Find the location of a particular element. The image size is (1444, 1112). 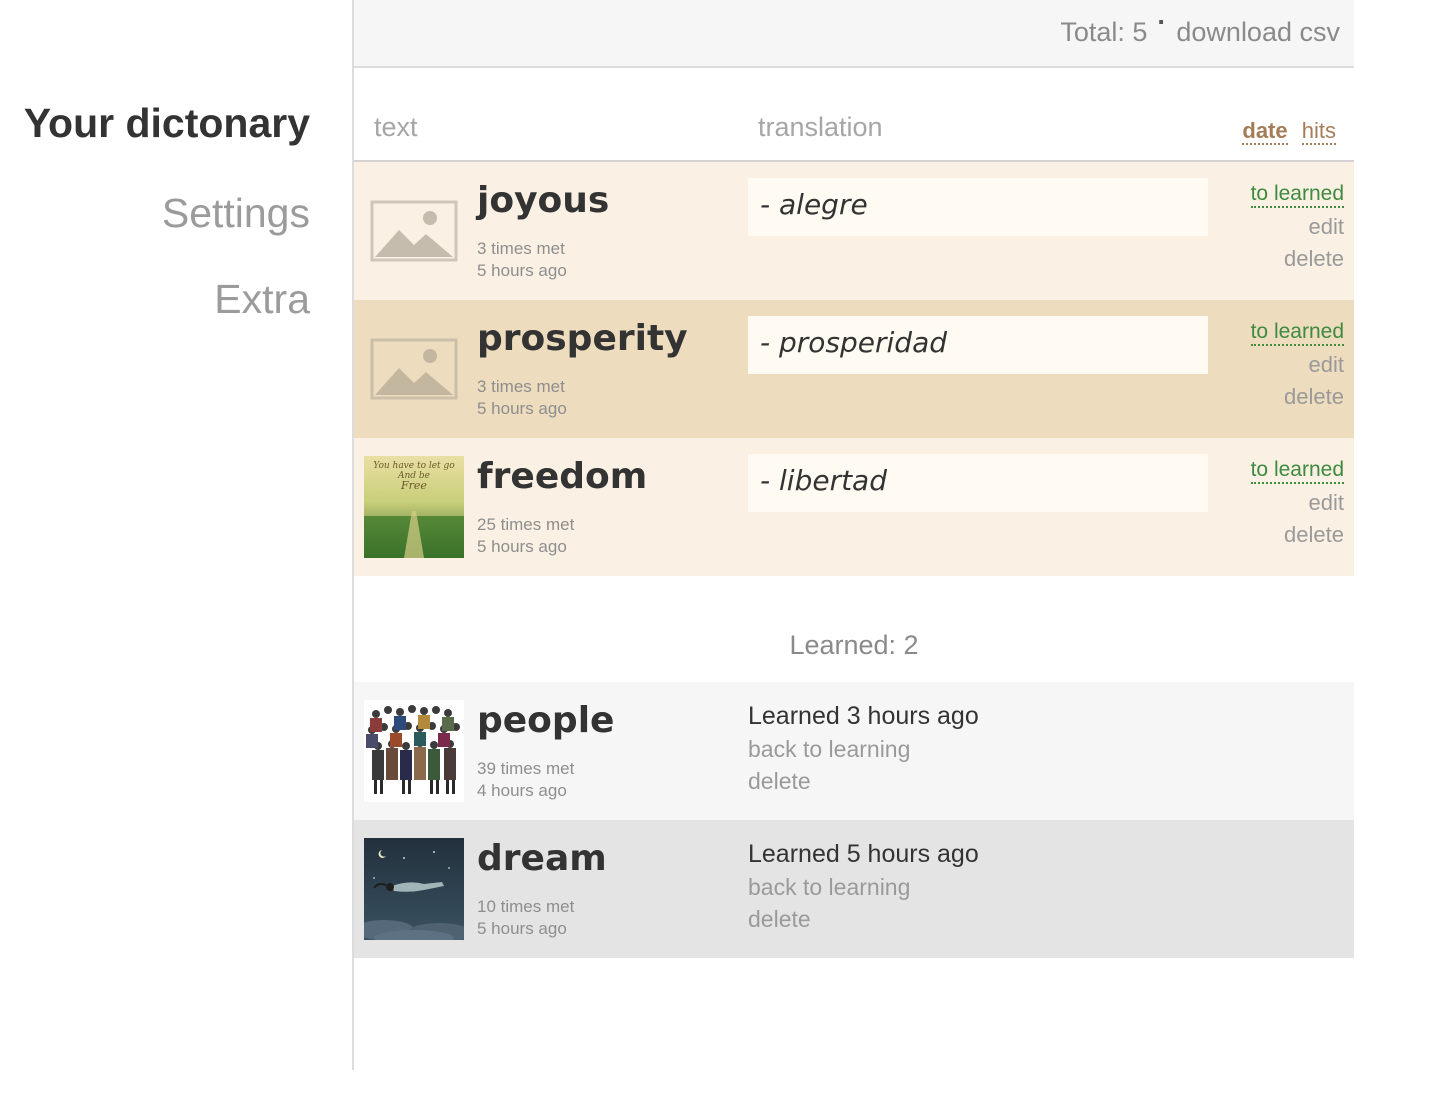

word-text: freedom is located at coordinates (562, 476).